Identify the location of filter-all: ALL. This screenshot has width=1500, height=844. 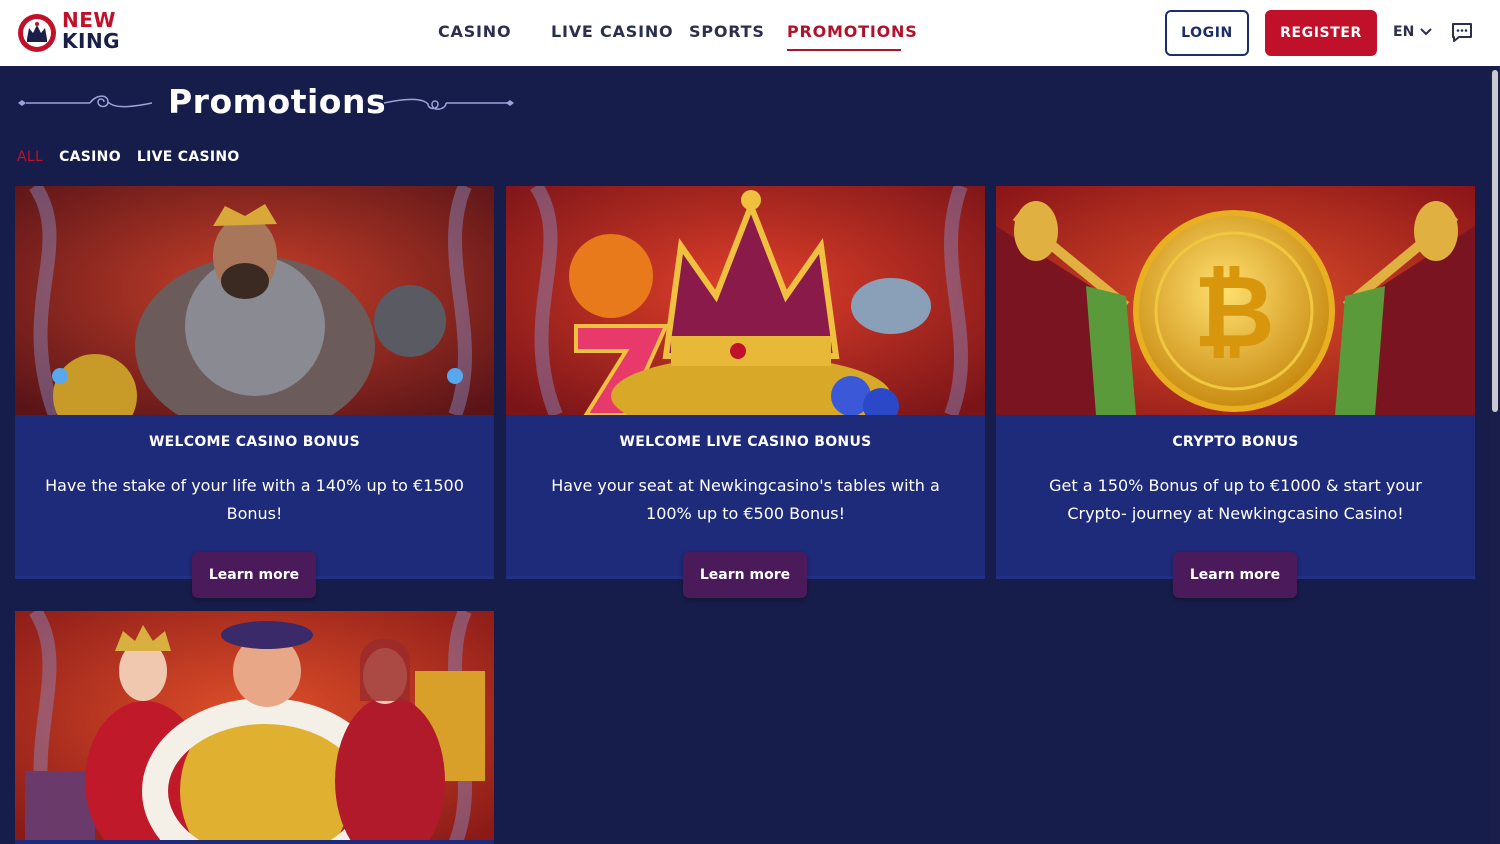
(30, 157).